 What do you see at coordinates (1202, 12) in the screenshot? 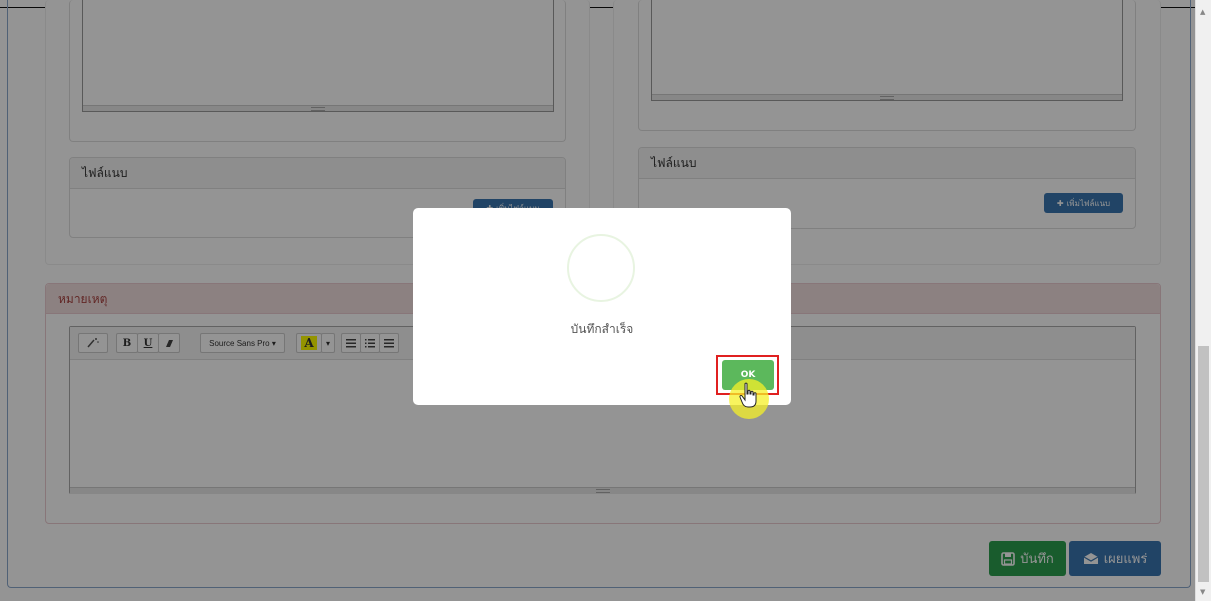
I see `scroll-up-icon: ▲` at bounding box center [1202, 12].